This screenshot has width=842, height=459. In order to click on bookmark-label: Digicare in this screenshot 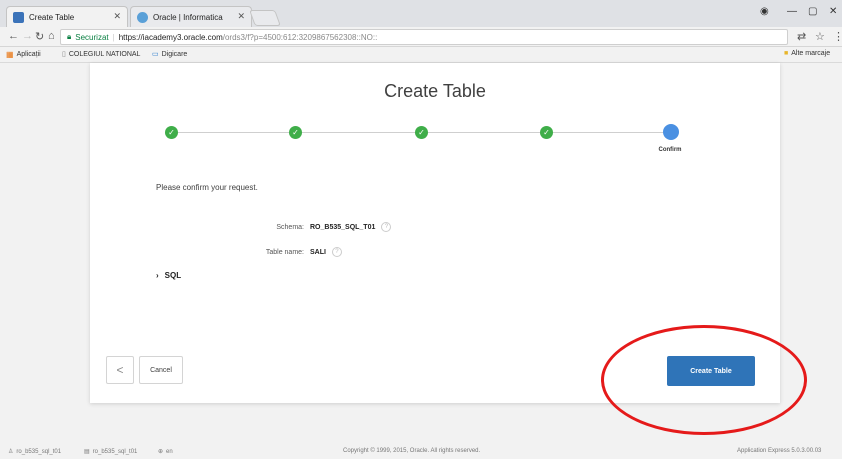, I will do `click(174, 54)`.